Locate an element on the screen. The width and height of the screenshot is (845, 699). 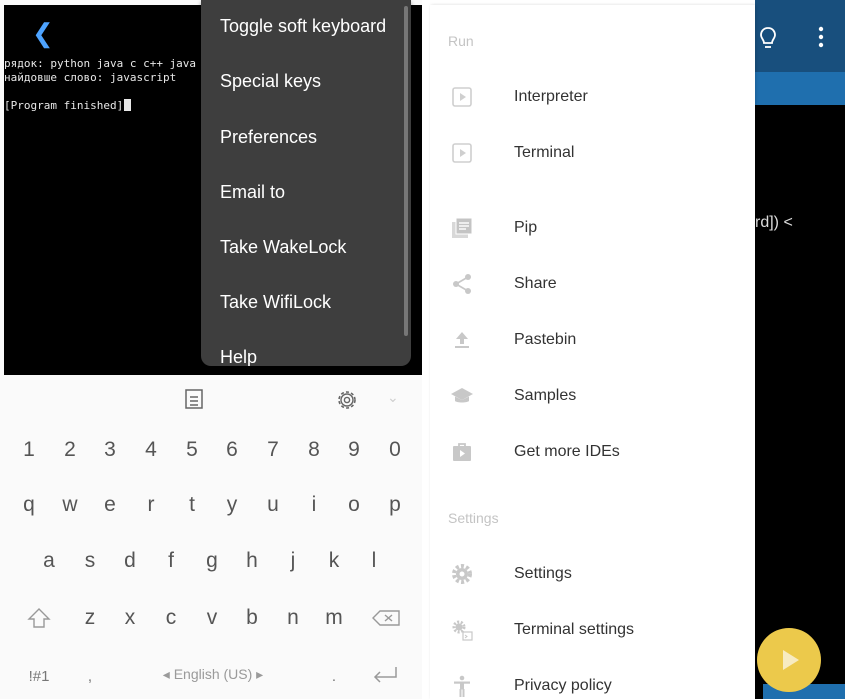
run-fab-button is located at coordinates (789, 660).